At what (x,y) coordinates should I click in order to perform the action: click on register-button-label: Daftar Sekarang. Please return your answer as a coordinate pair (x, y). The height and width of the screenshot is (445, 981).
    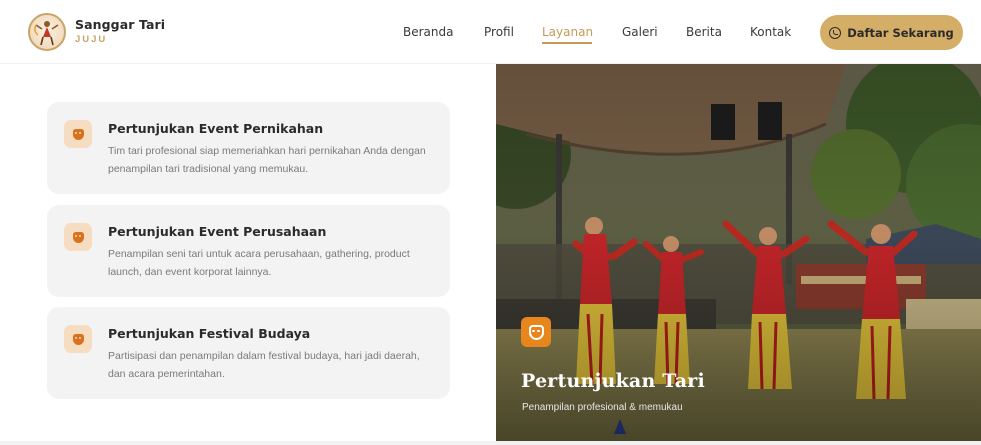
    Looking at the image, I should click on (900, 32).